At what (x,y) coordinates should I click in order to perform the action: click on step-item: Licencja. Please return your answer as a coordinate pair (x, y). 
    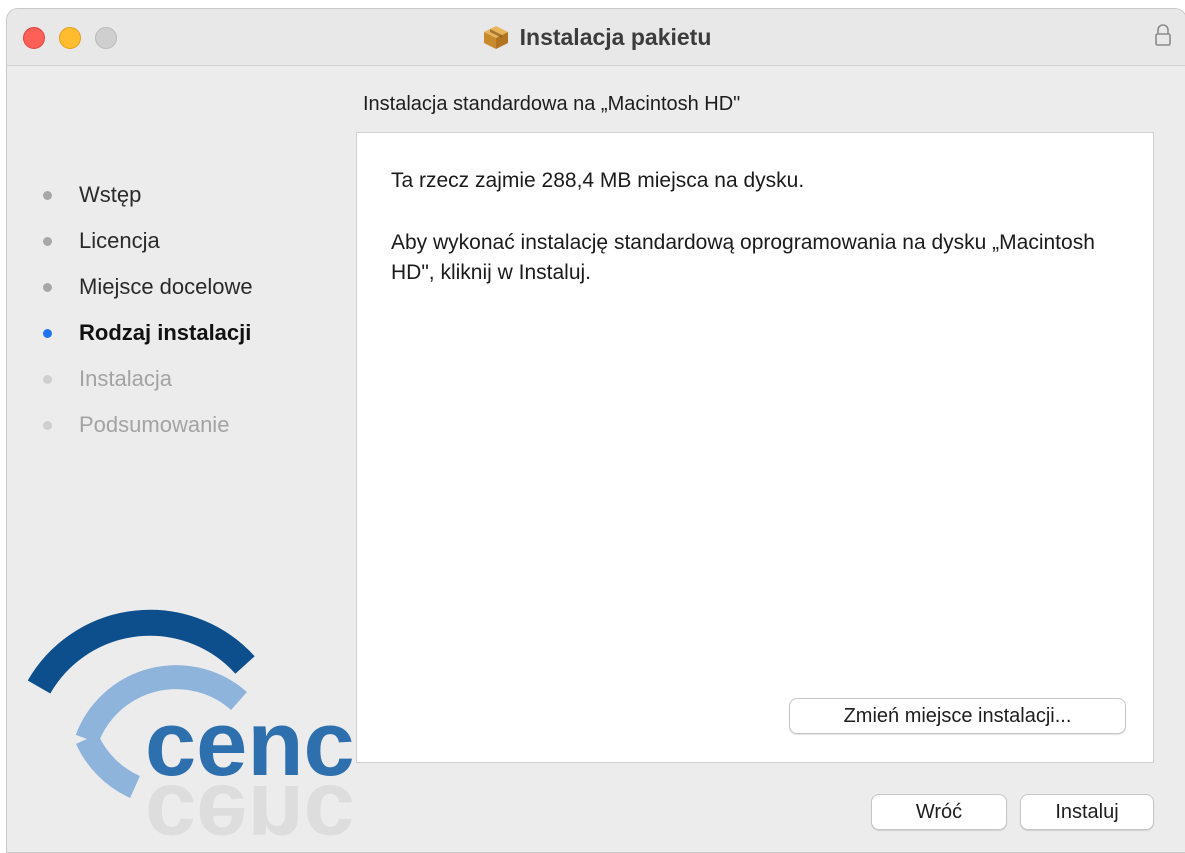
    Looking at the image, I should click on (147, 241).